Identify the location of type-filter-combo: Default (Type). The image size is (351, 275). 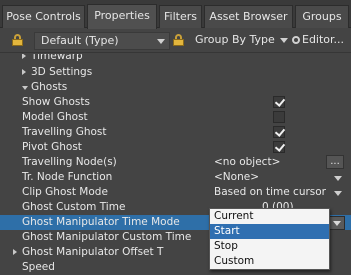
(102, 41).